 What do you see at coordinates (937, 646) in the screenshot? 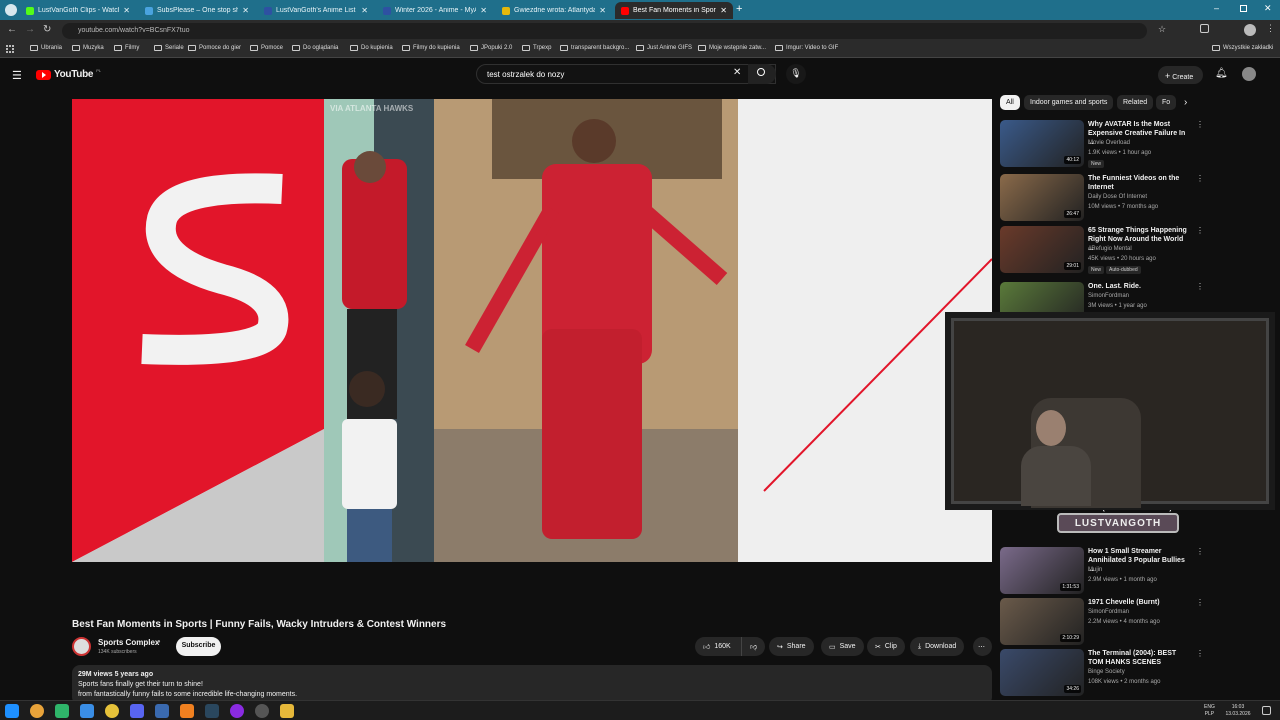
I see `download-button: ⤓ Download` at bounding box center [937, 646].